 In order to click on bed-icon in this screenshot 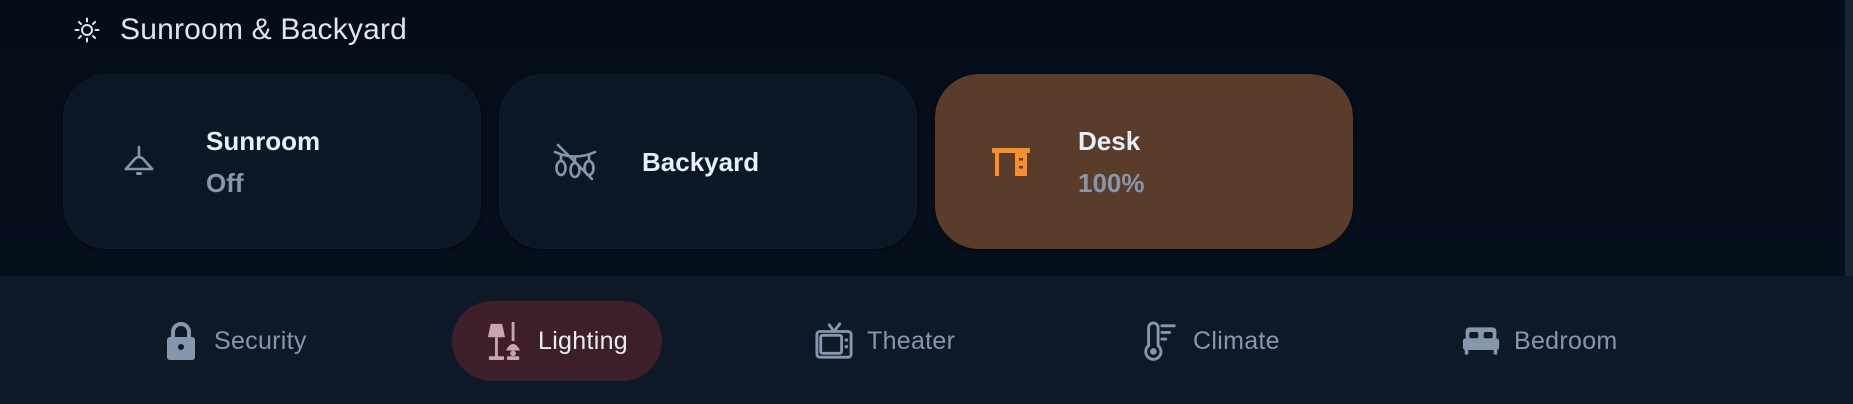, I will do `click(1481, 341)`.